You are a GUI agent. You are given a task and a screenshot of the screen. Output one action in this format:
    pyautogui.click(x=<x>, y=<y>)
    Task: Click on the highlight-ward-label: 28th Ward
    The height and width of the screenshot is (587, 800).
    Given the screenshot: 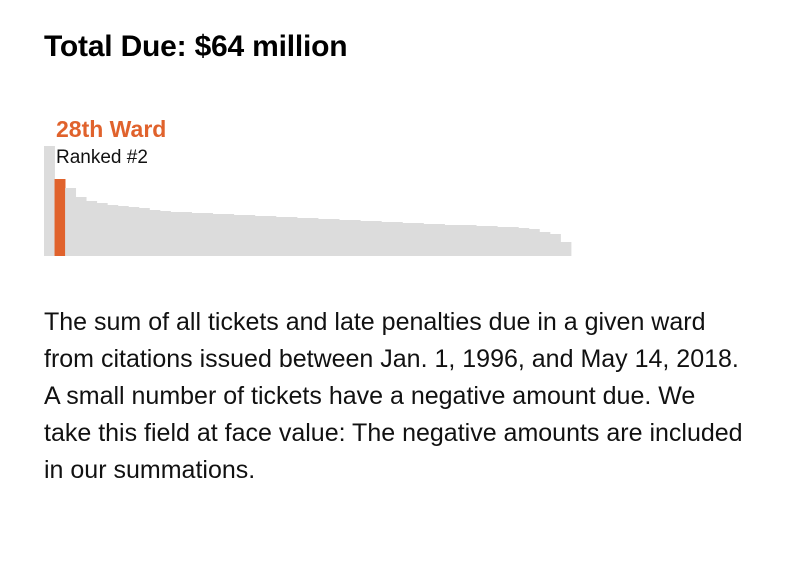 What is the action you would take?
    pyautogui.click(x=111, y=129)
    